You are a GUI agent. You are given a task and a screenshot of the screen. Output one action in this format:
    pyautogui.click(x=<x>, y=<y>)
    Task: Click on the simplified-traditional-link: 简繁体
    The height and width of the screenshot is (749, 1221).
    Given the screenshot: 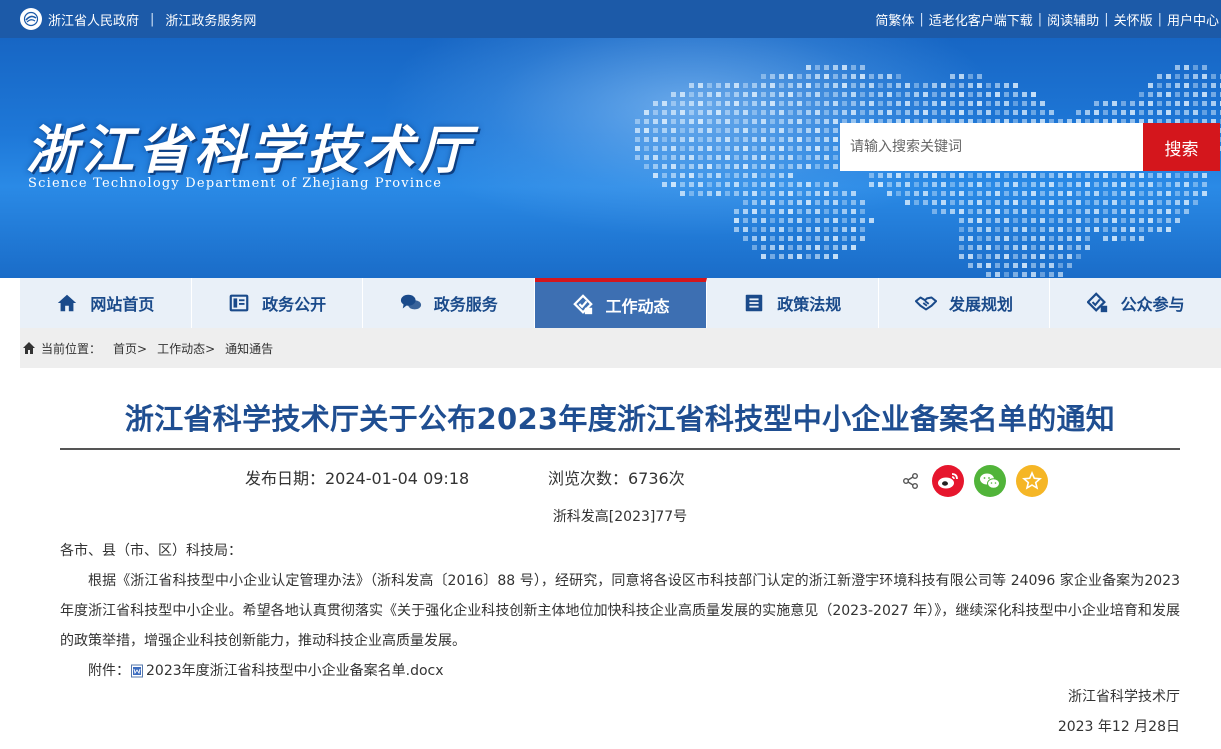 What is the action you would take?
    pyautogui.click(x=894, y=19)
    